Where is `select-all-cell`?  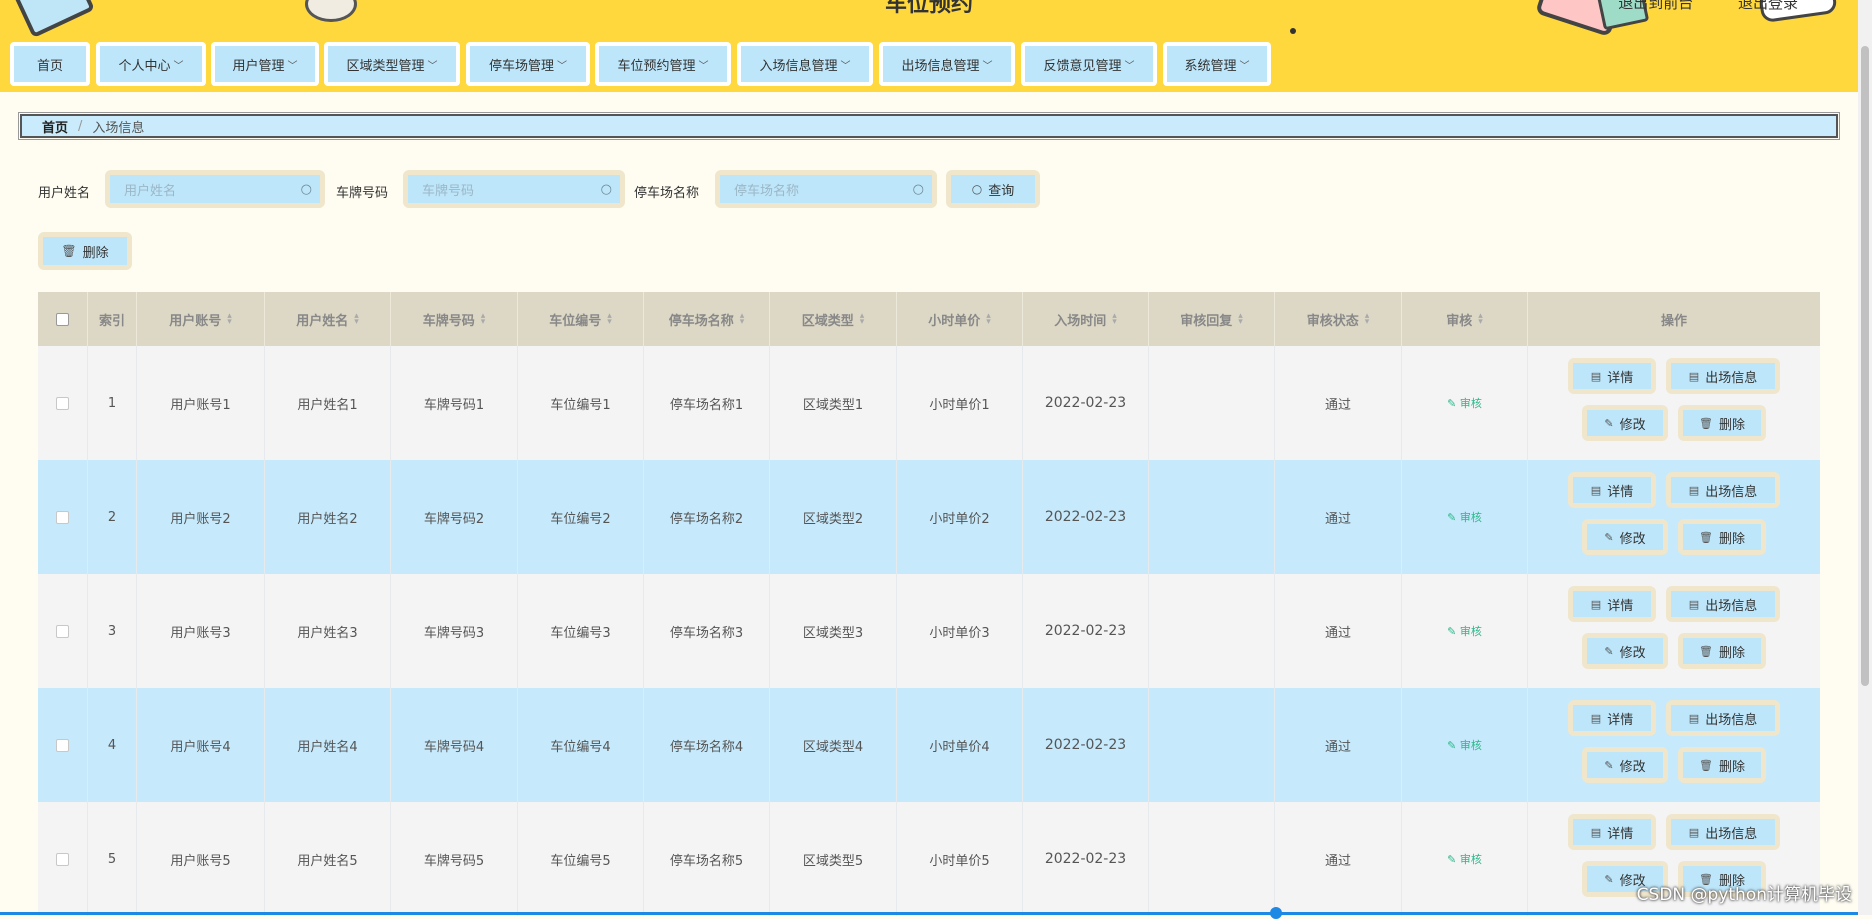
select-all-cell is located at coordinates (63, 319).